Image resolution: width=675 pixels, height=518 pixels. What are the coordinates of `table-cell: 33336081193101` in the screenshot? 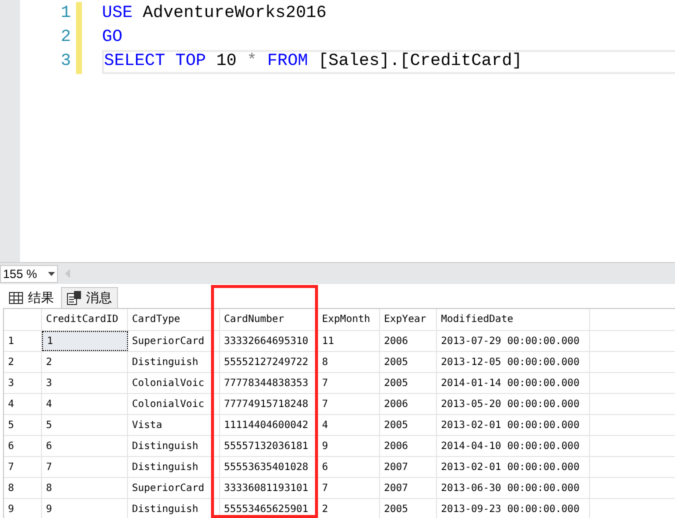 It's located at (269, 488).